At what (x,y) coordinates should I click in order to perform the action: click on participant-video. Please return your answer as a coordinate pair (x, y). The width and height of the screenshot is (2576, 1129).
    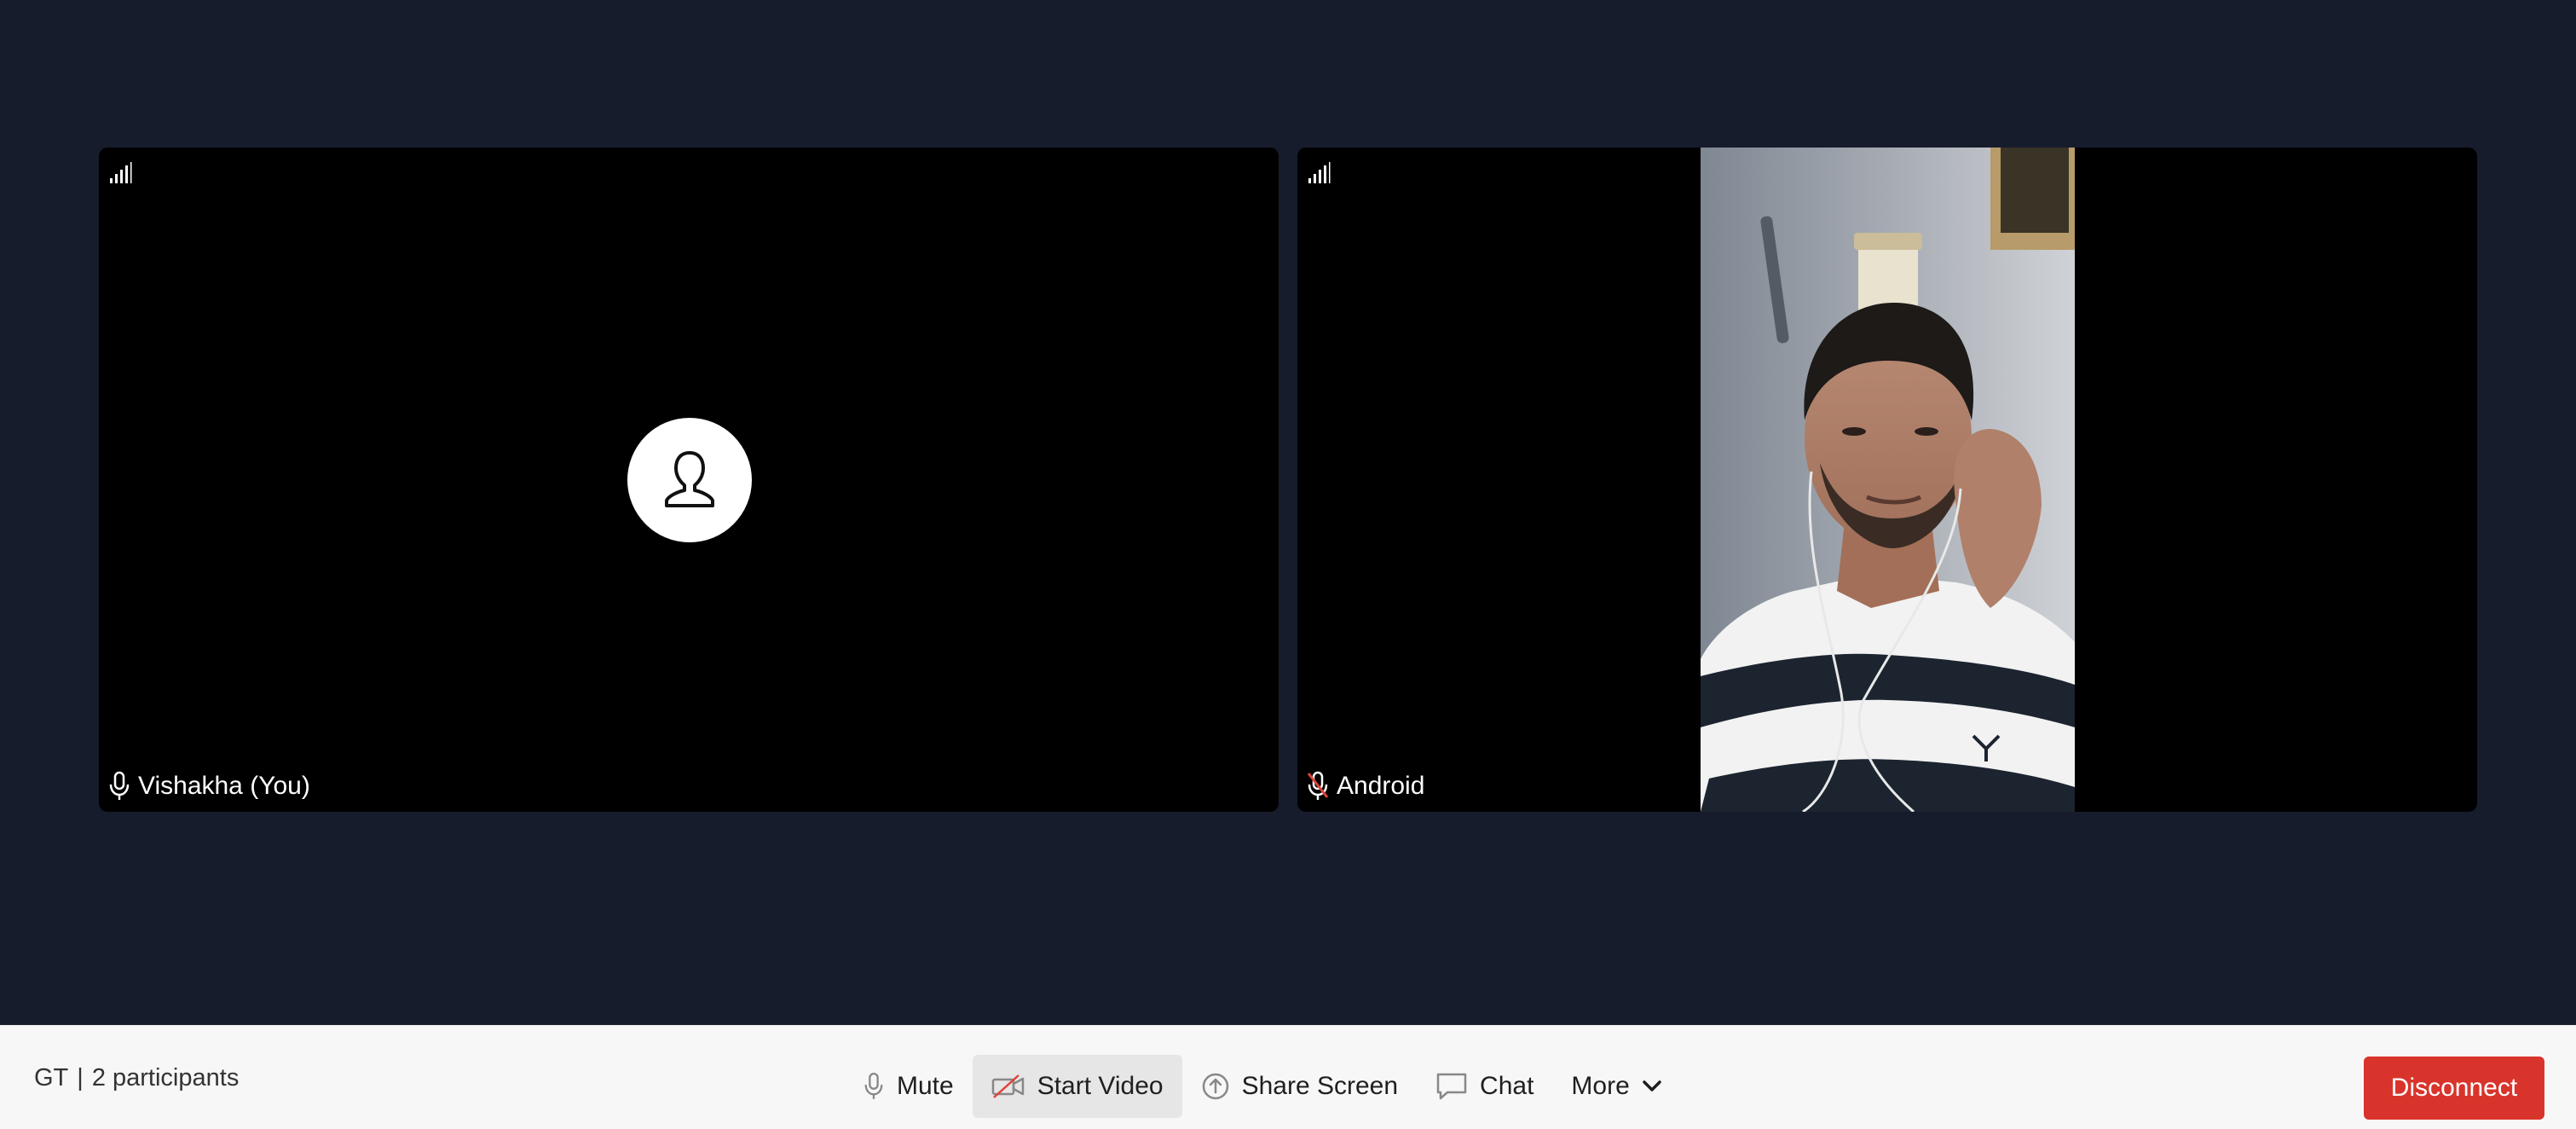
    Looking at the image, I should click on (1888, 480).